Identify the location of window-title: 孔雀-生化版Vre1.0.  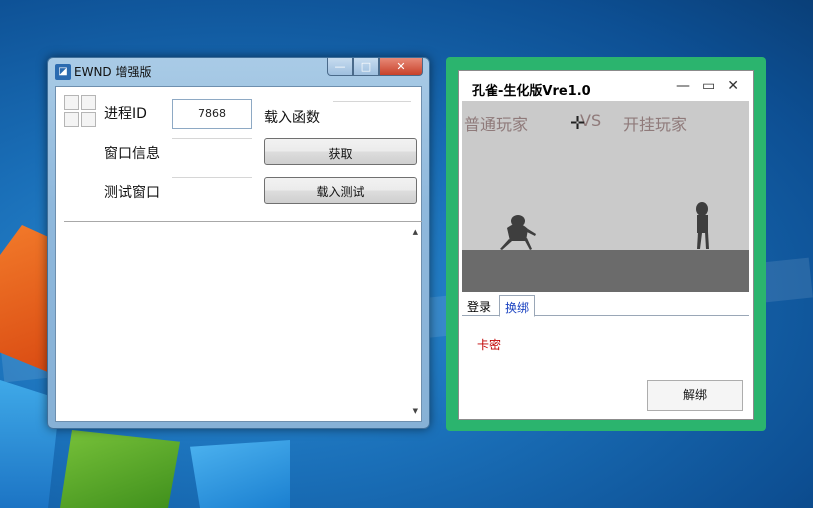
(531, 91).